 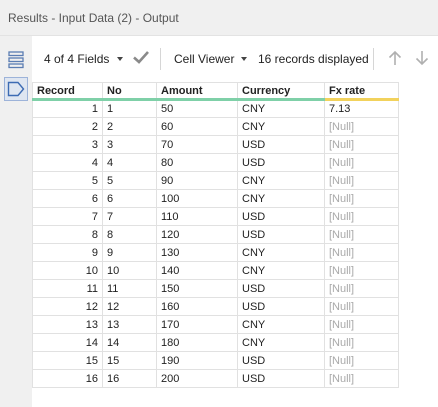 What do you see at coordinates (67, 270) in the screenshot?
I see `record-cell: 10` at bounding box center [67, 270].